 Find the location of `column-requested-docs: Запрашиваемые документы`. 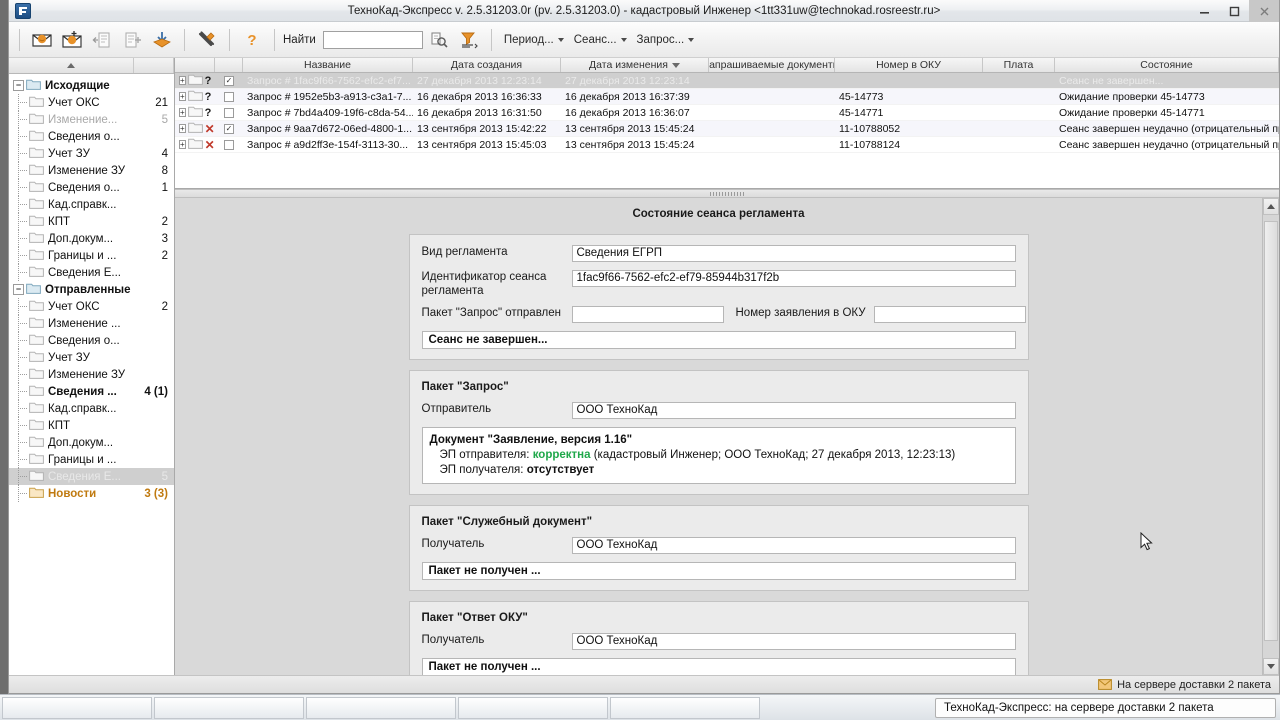

column-requested-docs: Запрашиваемые документы is located at coordinates (772, 65).